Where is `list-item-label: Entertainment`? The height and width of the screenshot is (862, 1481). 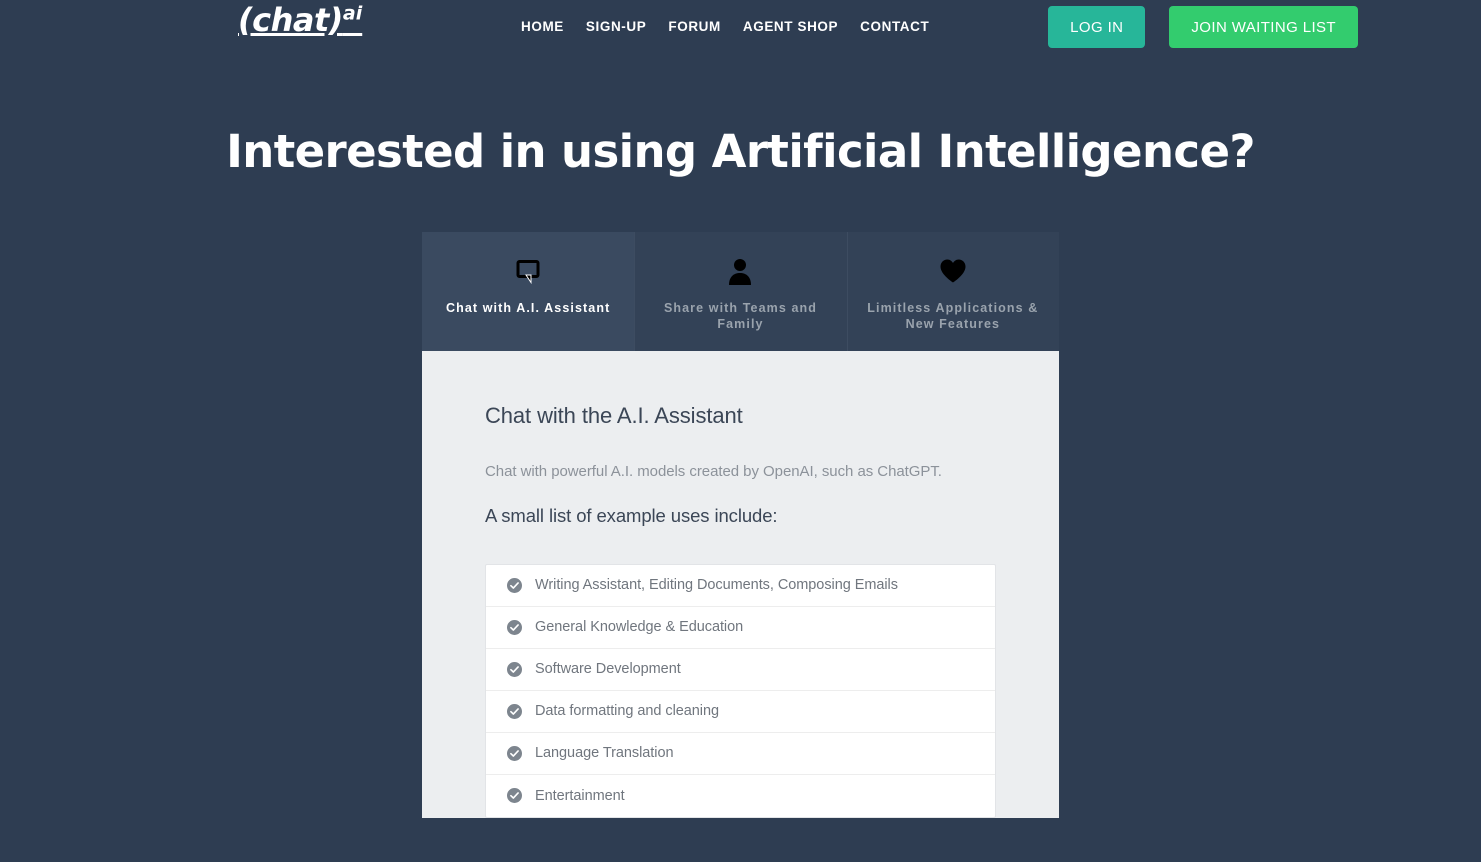 list-item-label: Entertainment is located at coordinates (580, 795).